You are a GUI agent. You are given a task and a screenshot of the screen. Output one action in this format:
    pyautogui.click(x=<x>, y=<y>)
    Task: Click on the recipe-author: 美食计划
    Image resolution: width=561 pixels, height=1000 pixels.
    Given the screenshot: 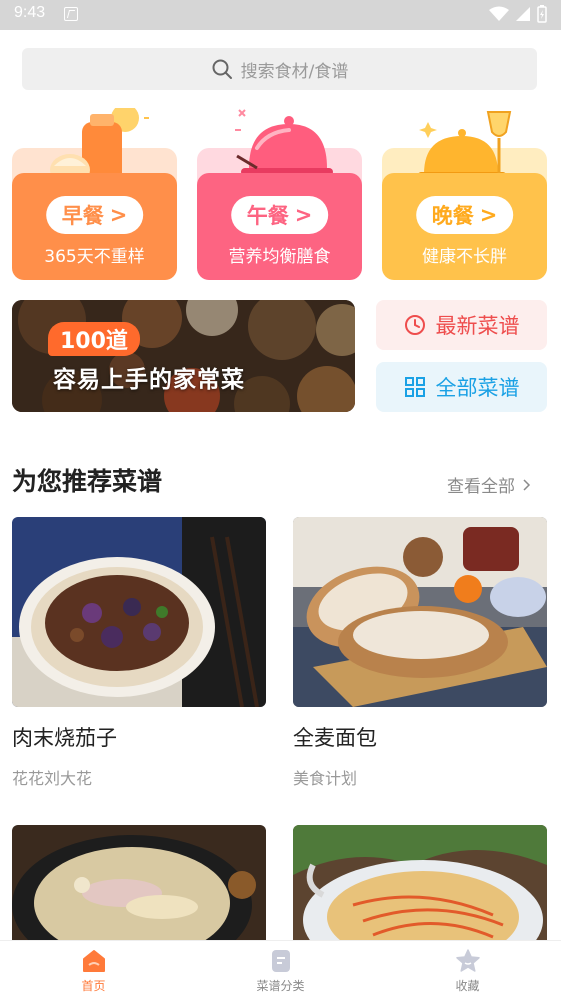 What is the action you would take?
    pyautogui.click(x=325, y=778)
    